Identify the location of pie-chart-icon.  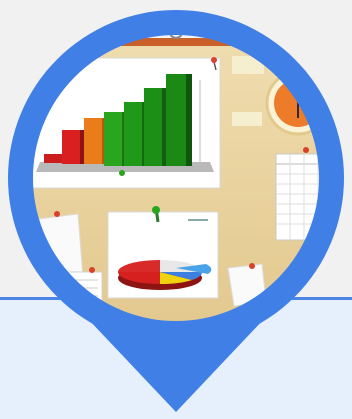
(163, 252).